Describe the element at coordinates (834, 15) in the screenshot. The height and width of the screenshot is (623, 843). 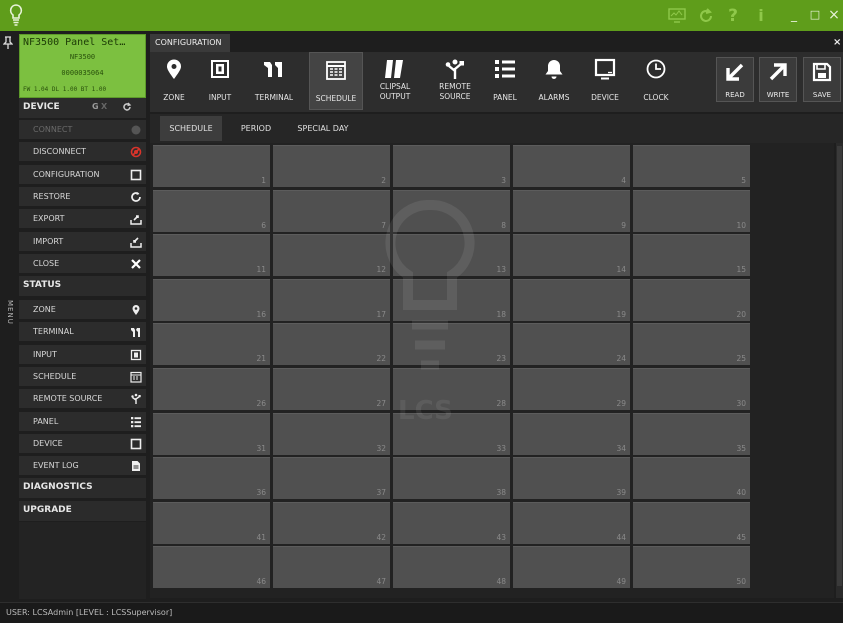
I see `window-close-button: ×` at that location.